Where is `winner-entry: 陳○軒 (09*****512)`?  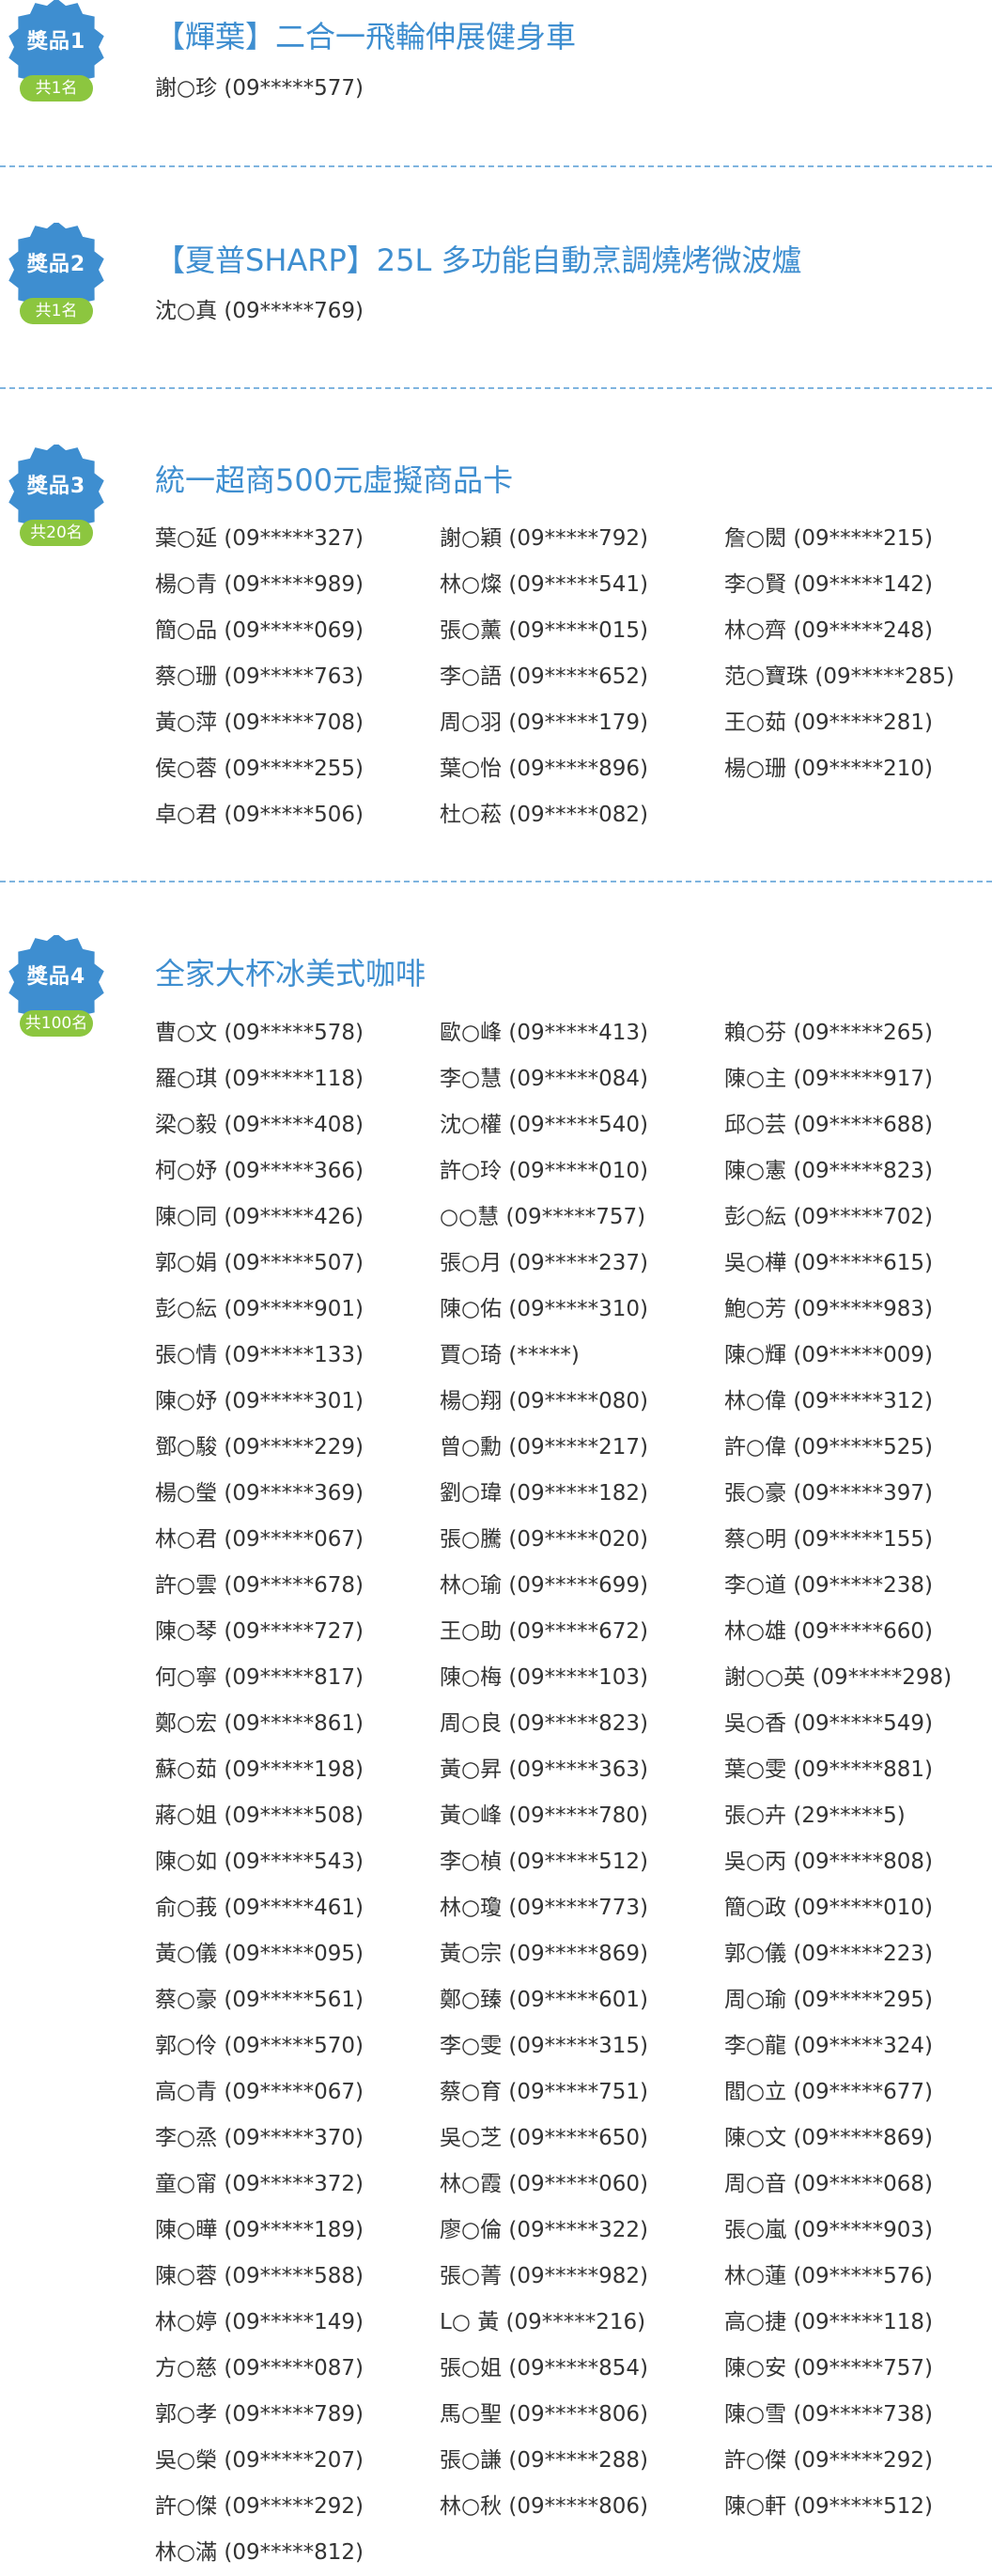 winner-entry: 陳○軒 (09*****512) is located at coordinates (828, 2506).